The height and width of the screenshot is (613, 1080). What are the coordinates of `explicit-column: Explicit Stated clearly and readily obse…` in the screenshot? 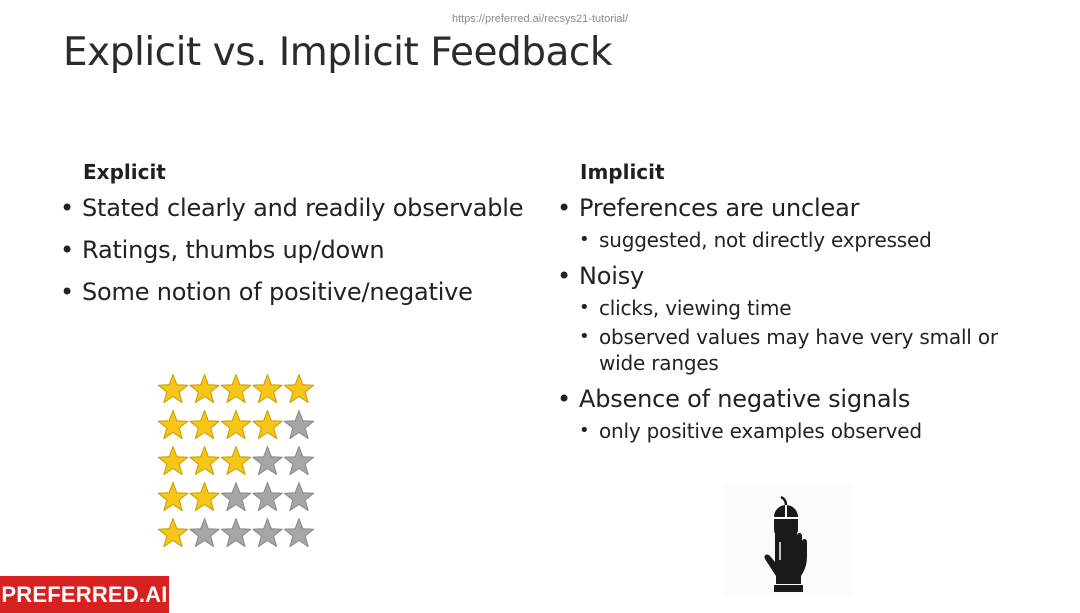 It's located at (295, 240).